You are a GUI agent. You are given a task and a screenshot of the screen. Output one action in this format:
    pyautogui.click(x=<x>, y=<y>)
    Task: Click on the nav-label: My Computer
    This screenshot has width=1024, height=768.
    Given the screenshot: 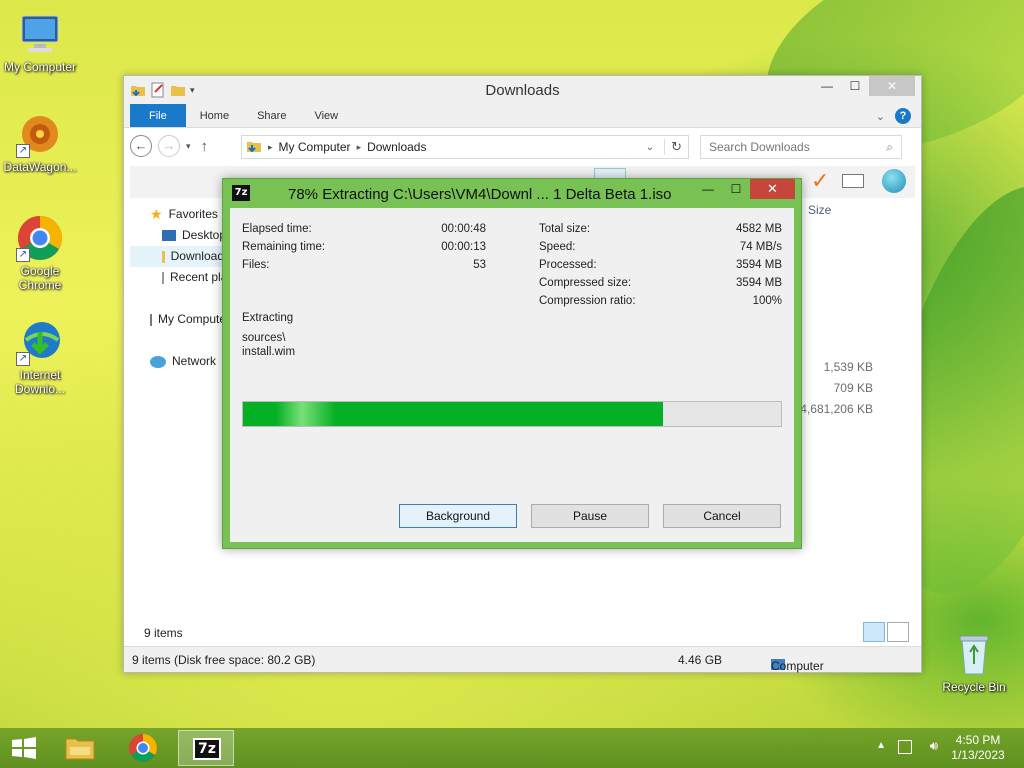 What is the action you would take?
    pyautogui.click(x=194, y=319)
    